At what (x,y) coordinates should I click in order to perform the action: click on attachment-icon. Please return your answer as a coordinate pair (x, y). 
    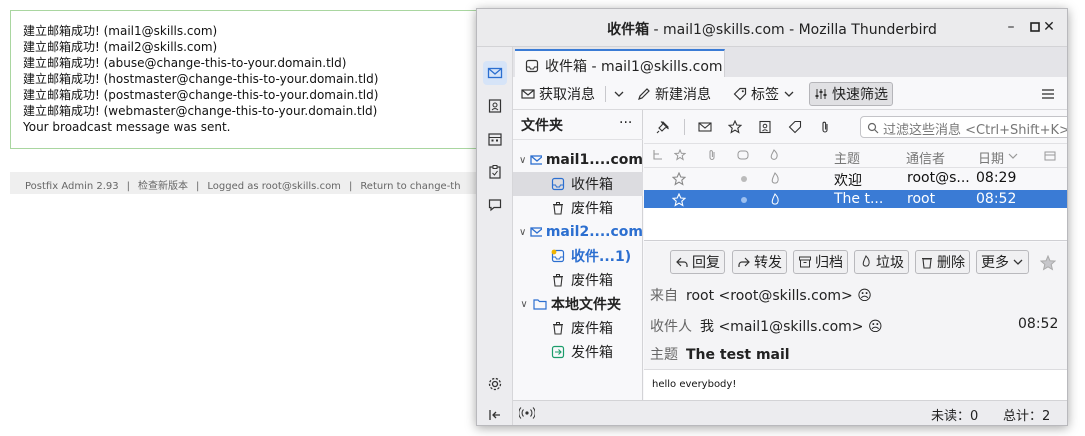
    Looking at the image, I should click on (825, 127).